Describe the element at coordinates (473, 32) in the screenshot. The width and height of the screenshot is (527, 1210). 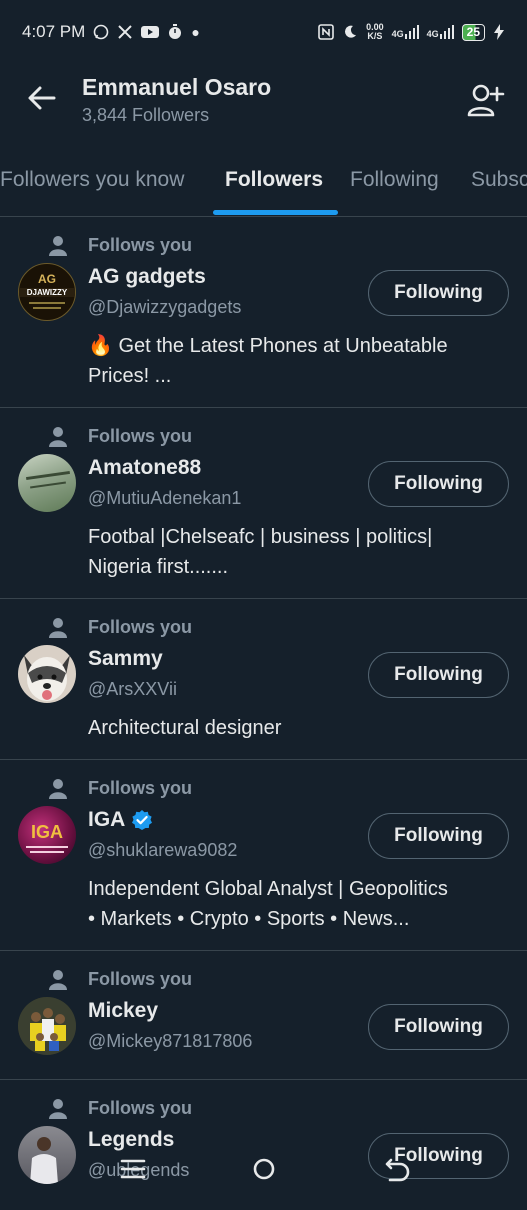
I see `battery-icon: 25` at that location.